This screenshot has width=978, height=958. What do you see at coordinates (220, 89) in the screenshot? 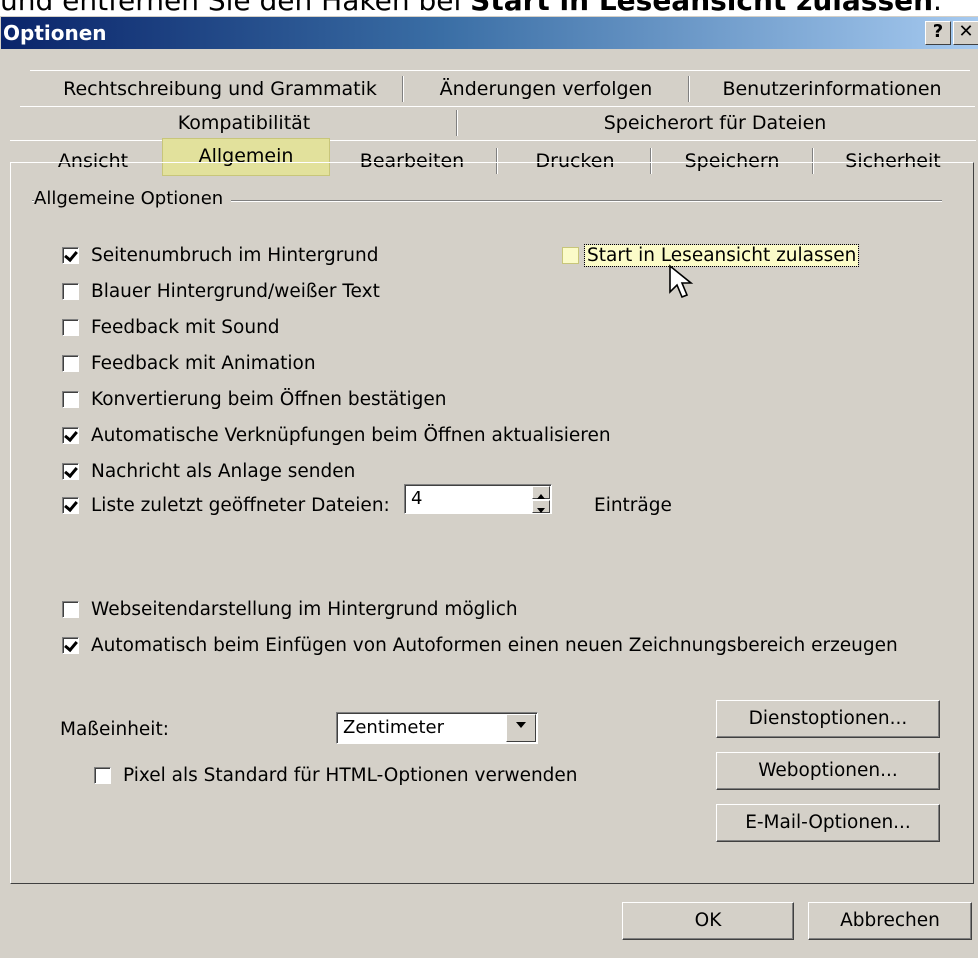
I see `tab-rechtschreibung: Rechtschreibung und Grammatik` at bounding box center [220, 89].